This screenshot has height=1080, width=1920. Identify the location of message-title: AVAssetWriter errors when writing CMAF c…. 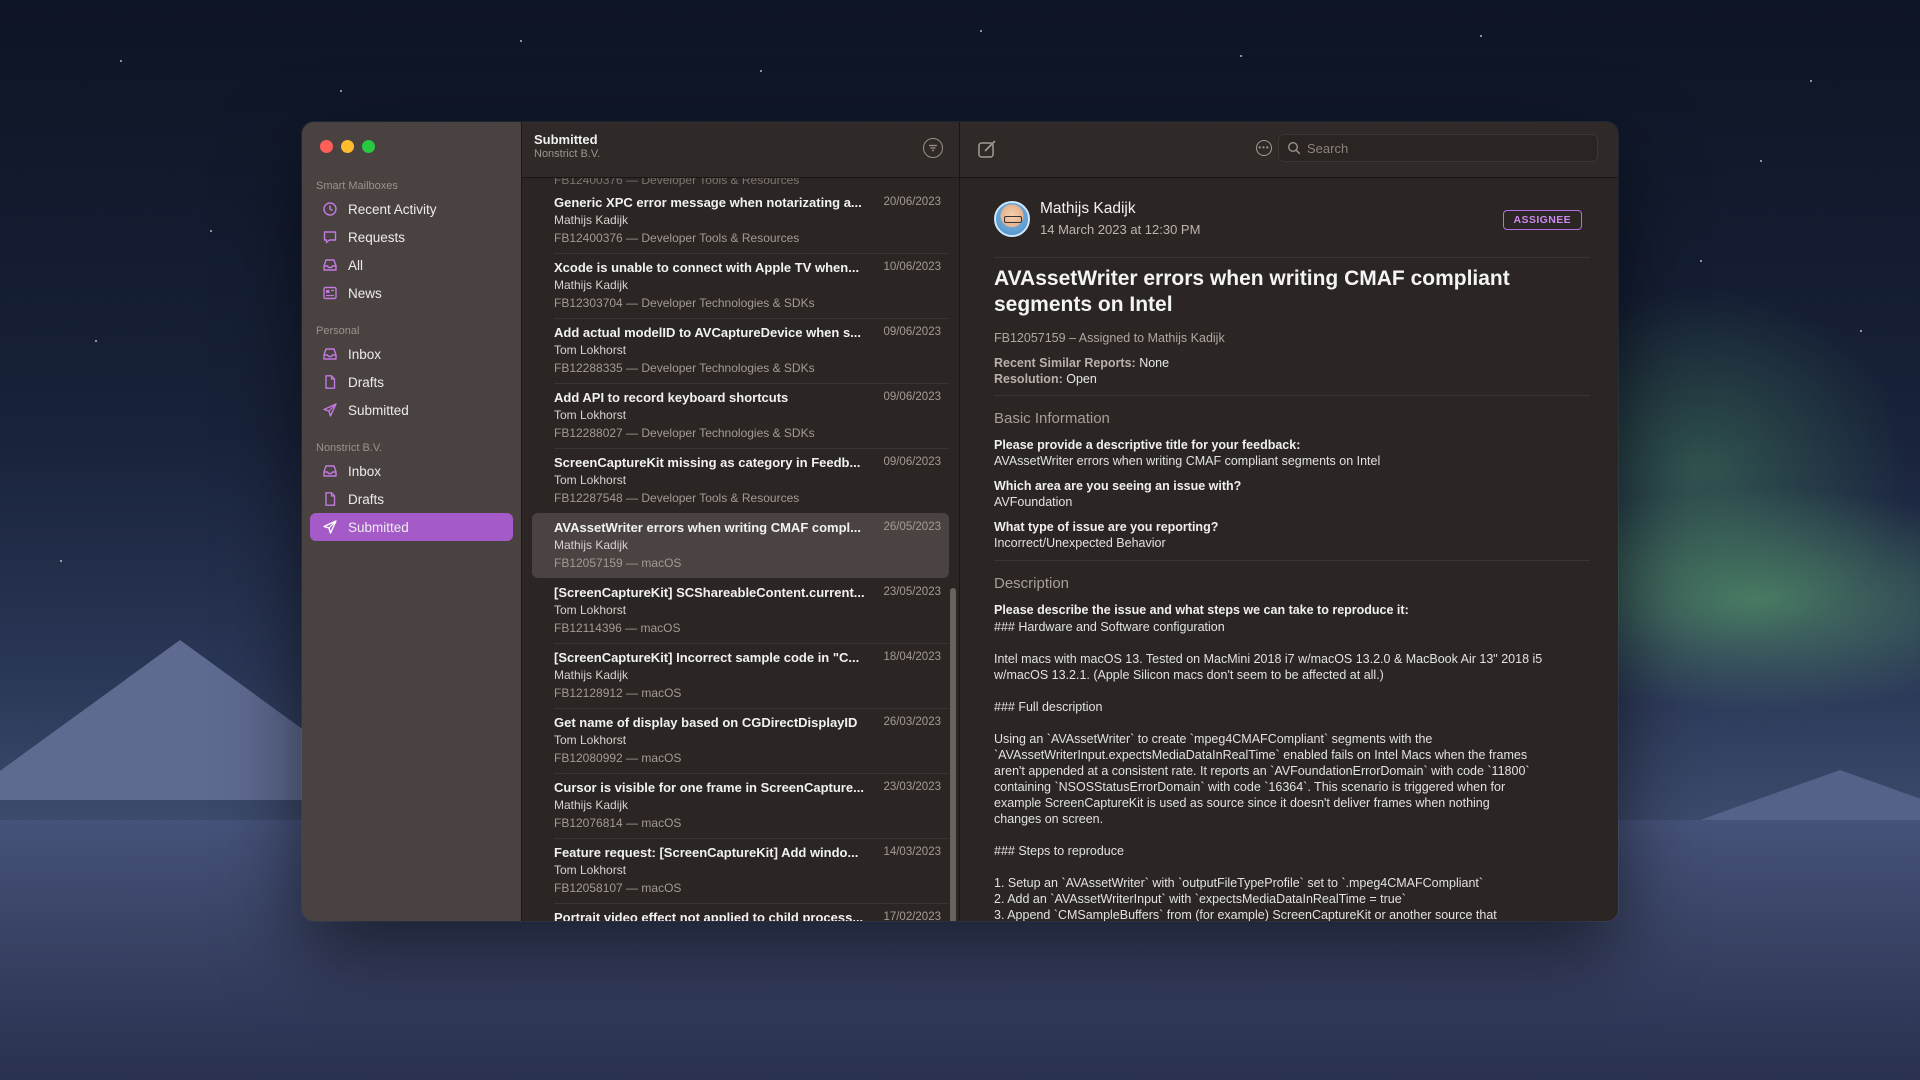
(707, 527).